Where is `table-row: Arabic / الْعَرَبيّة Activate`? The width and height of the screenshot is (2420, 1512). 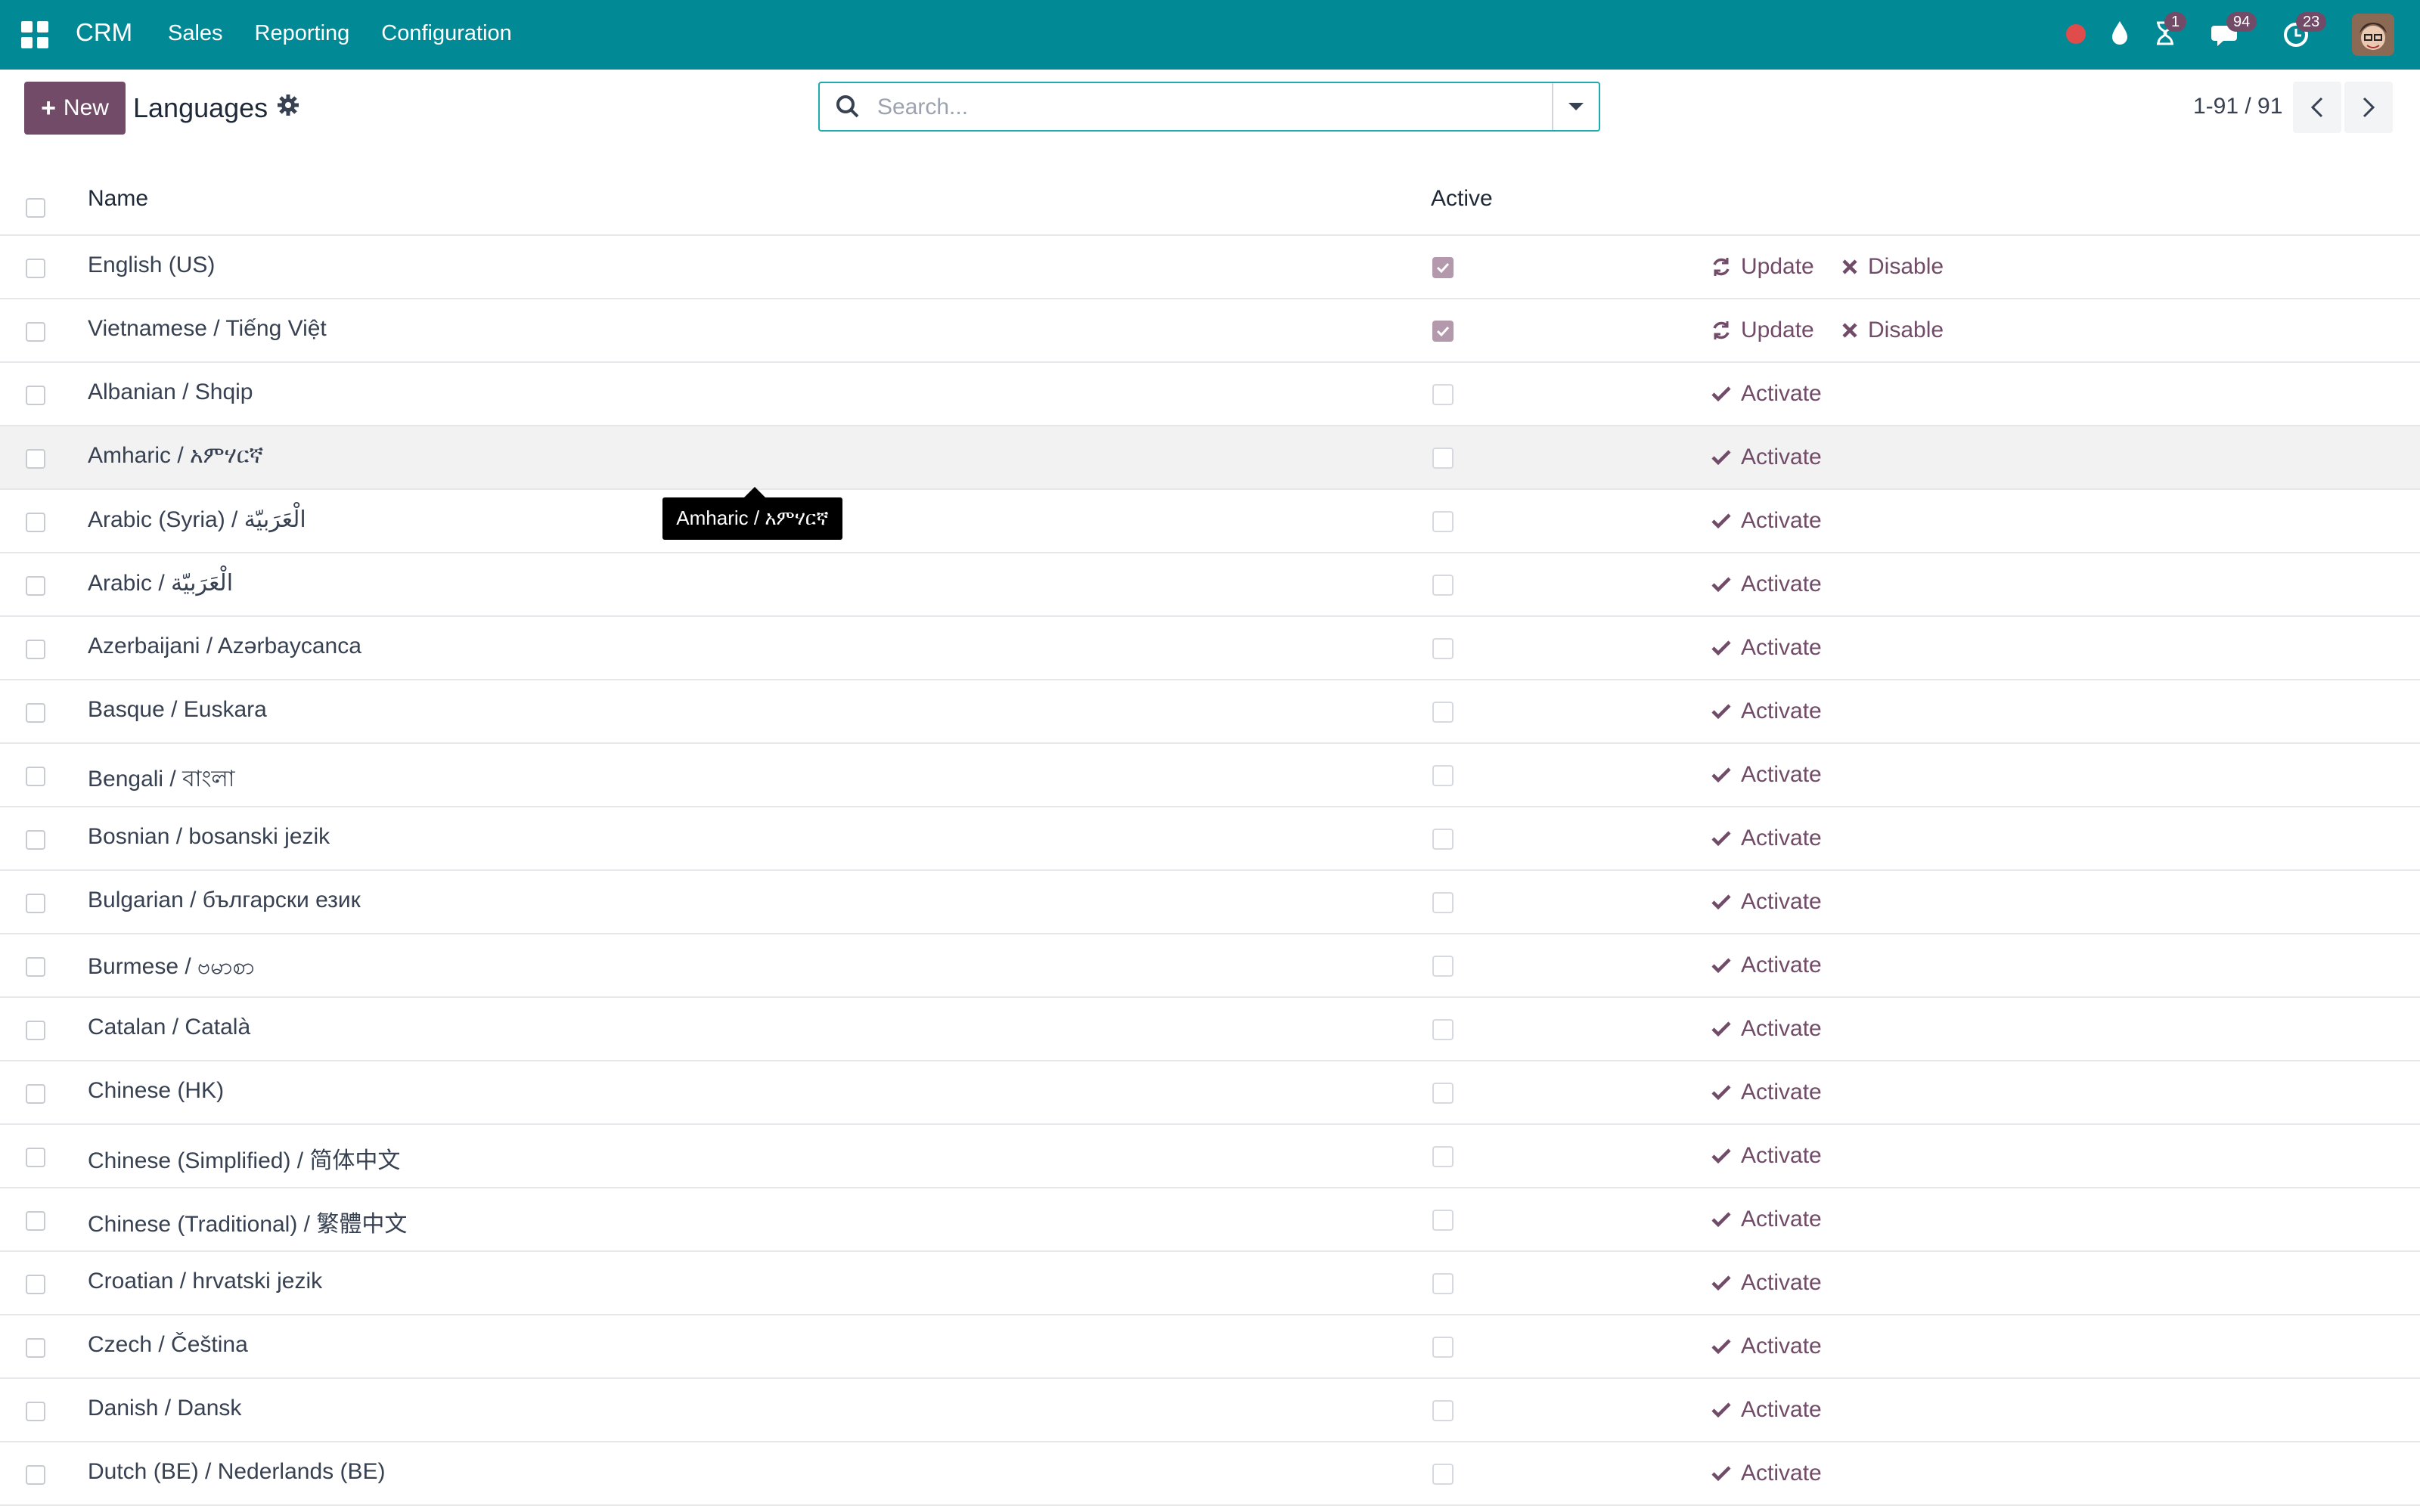
table-row: Arabic / الْعَرَبيّة Activate is located at coordinates (1210, 585).